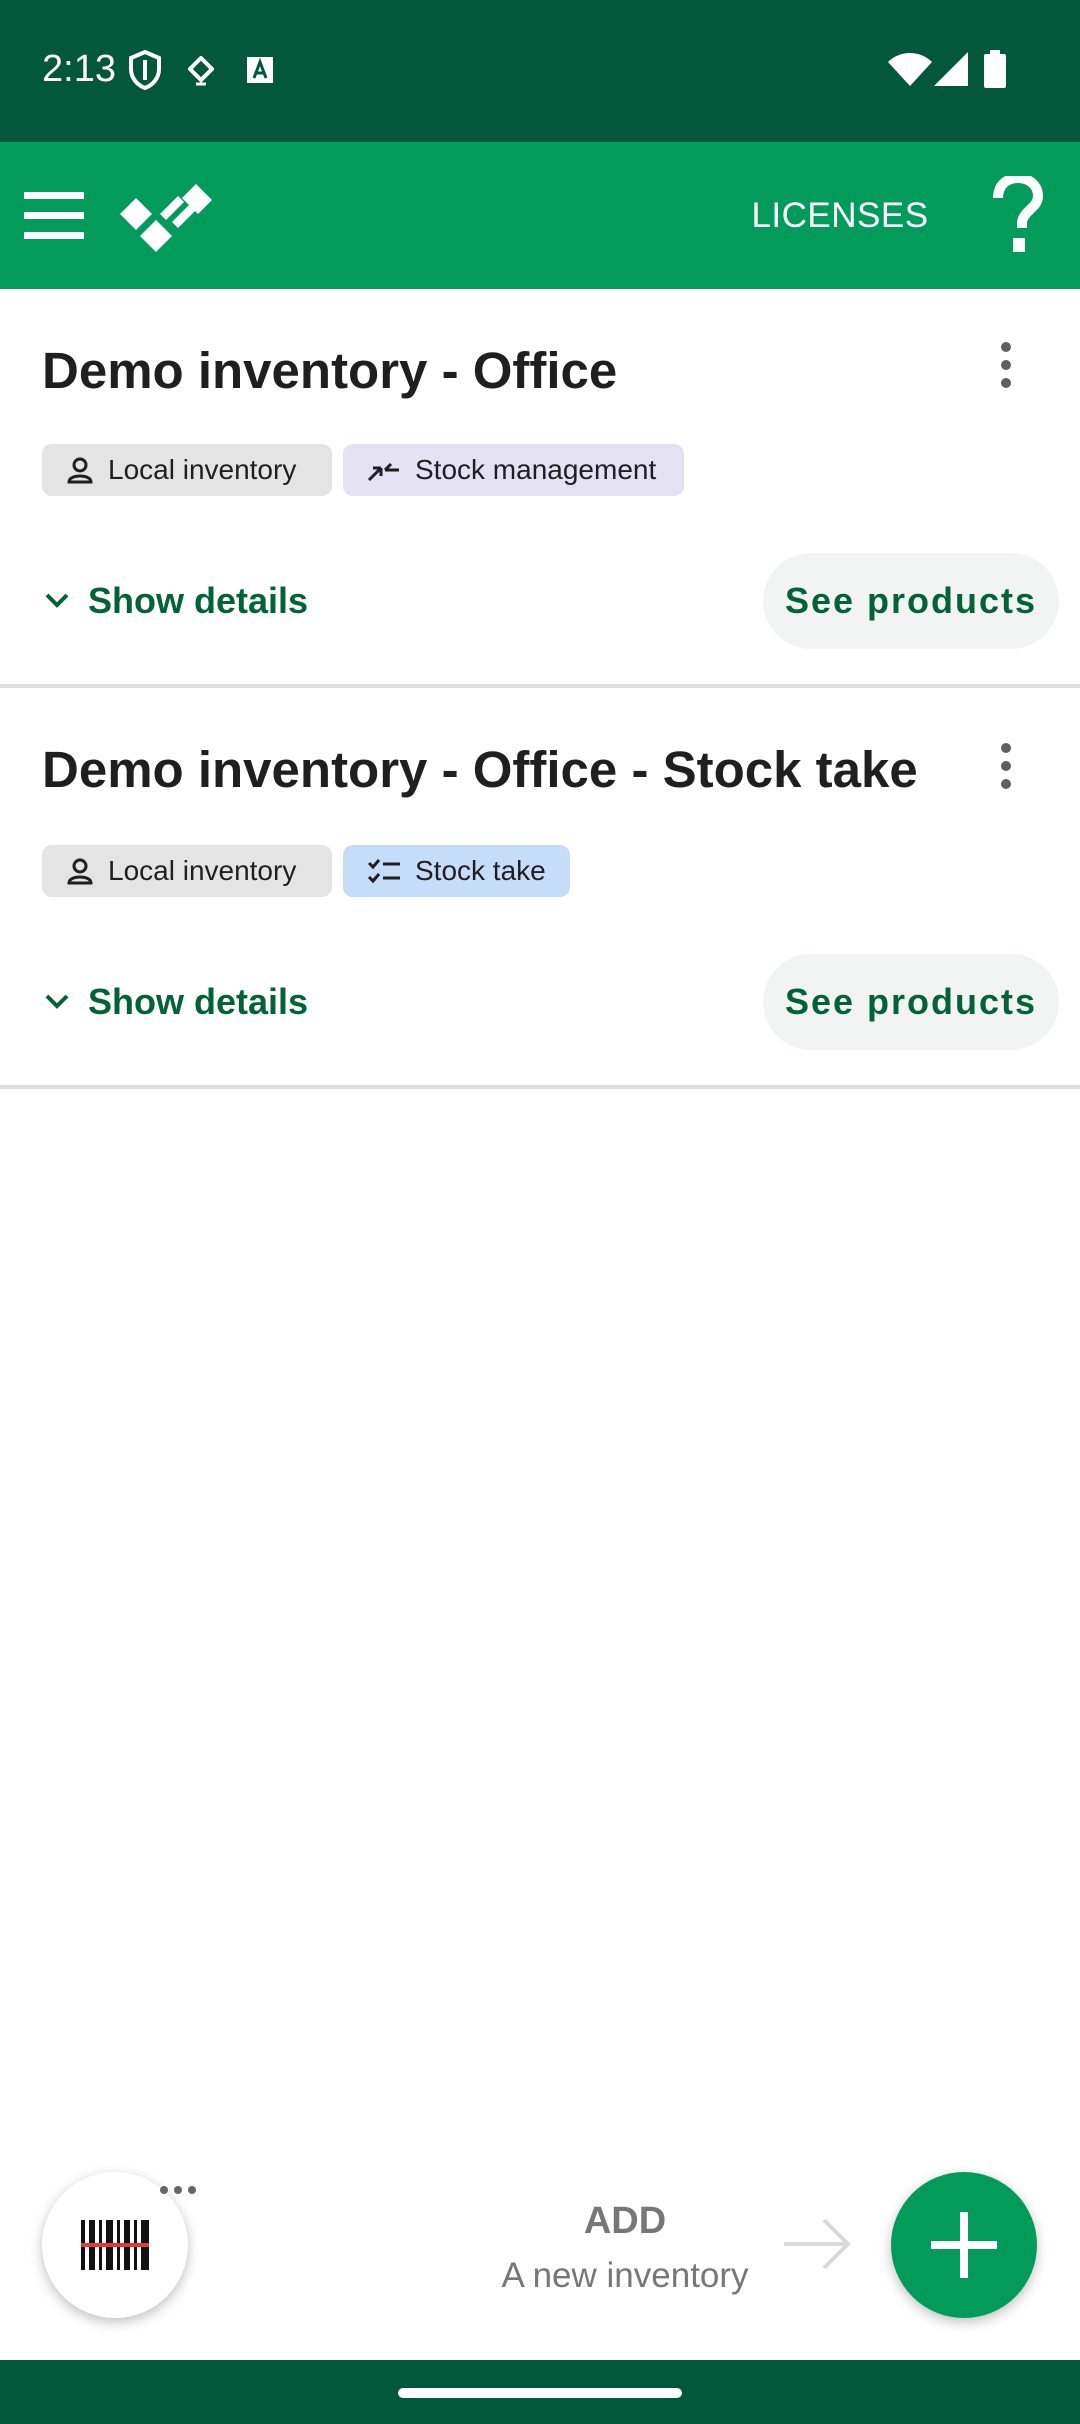 The image size is (1080, 2424). Describe the element at coordinates (201, 71) in the screenshot. I see `nfc-icon` at that location.